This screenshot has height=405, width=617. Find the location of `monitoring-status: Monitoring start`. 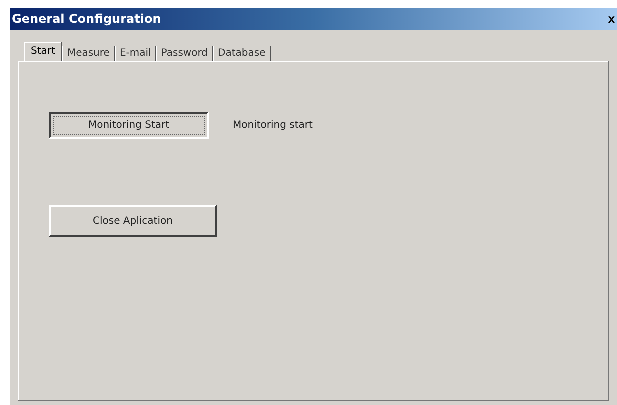

monitoring-status: Monitoring start is located at coordinates (273, 125).